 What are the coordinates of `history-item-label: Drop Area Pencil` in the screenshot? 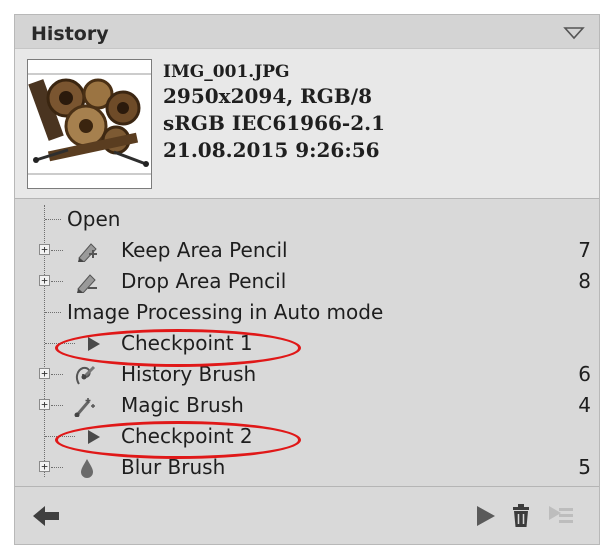 It's located at (204, 281).